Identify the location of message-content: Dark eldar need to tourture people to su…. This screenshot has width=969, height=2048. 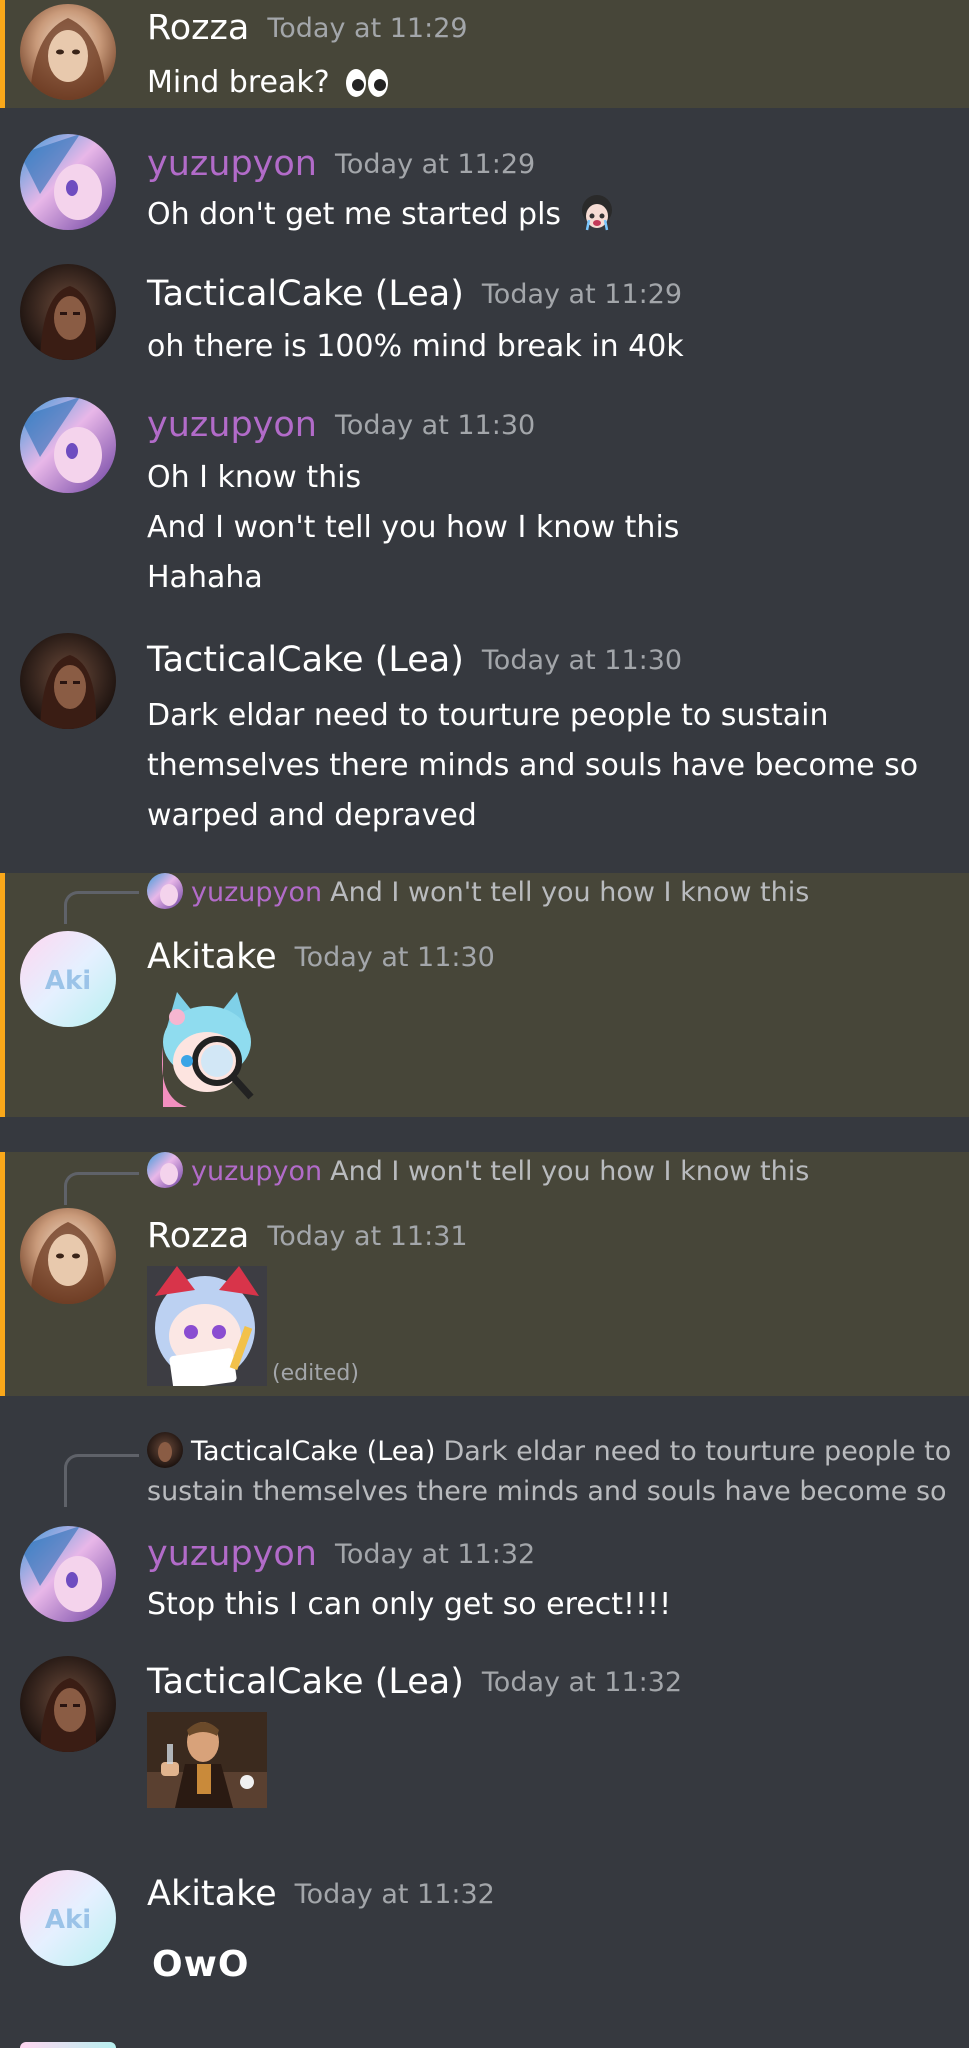
(532, 766).